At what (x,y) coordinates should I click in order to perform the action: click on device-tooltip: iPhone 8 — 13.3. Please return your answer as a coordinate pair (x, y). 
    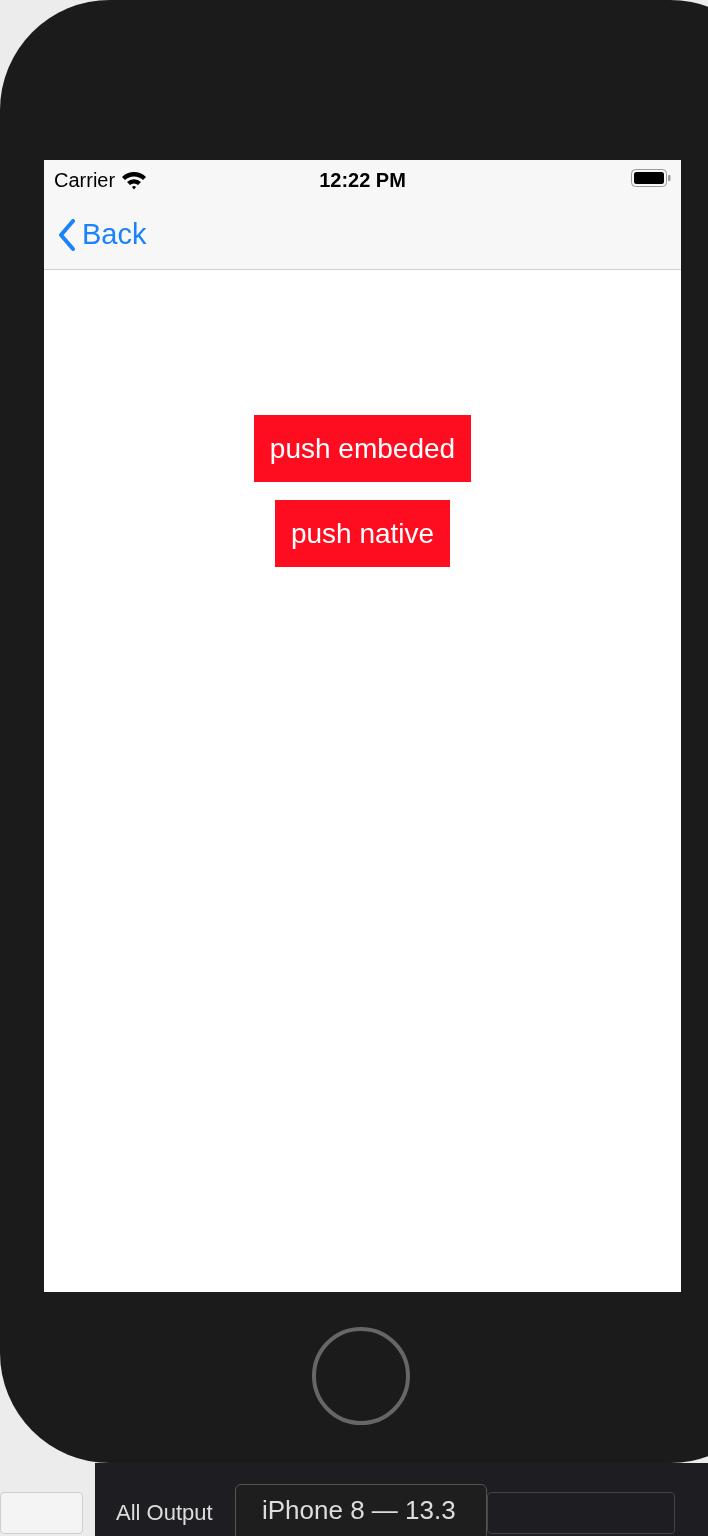
    Looking at the image, I should click on (361, 1510).